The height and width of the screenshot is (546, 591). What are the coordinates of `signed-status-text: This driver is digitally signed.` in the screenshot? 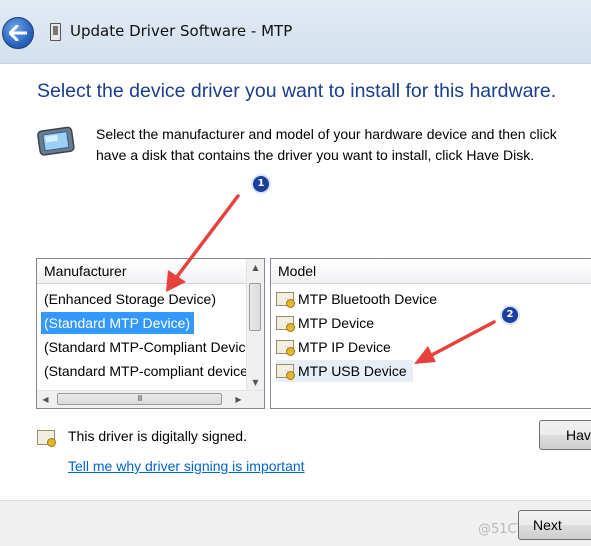 It's located at (157, 436).